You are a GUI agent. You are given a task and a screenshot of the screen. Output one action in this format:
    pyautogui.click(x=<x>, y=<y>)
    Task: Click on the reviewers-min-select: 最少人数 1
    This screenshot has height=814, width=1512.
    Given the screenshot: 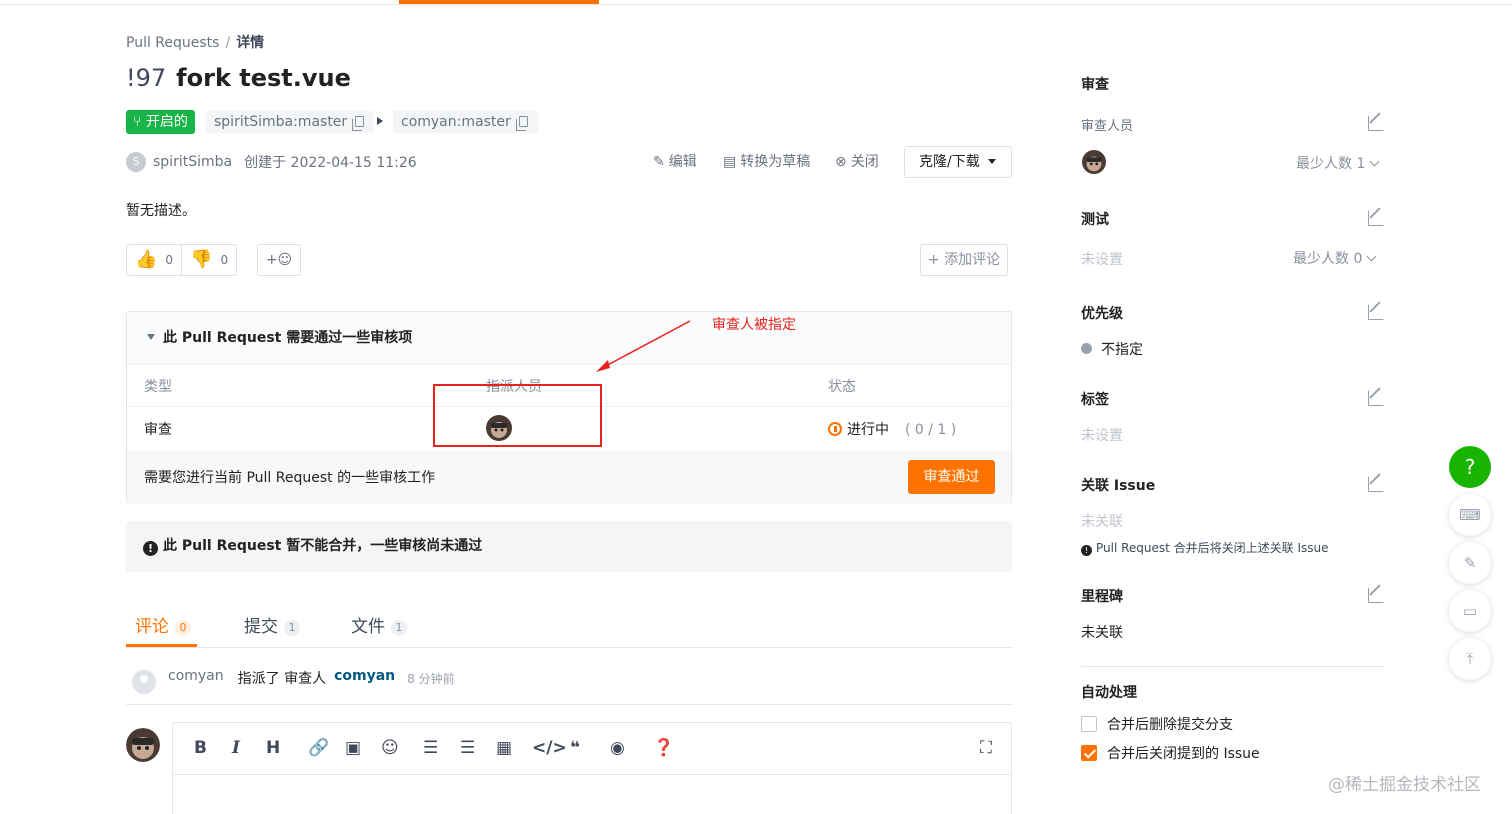 What is the action you would take?
    pyautogui.click(x=1338, y=163)
    